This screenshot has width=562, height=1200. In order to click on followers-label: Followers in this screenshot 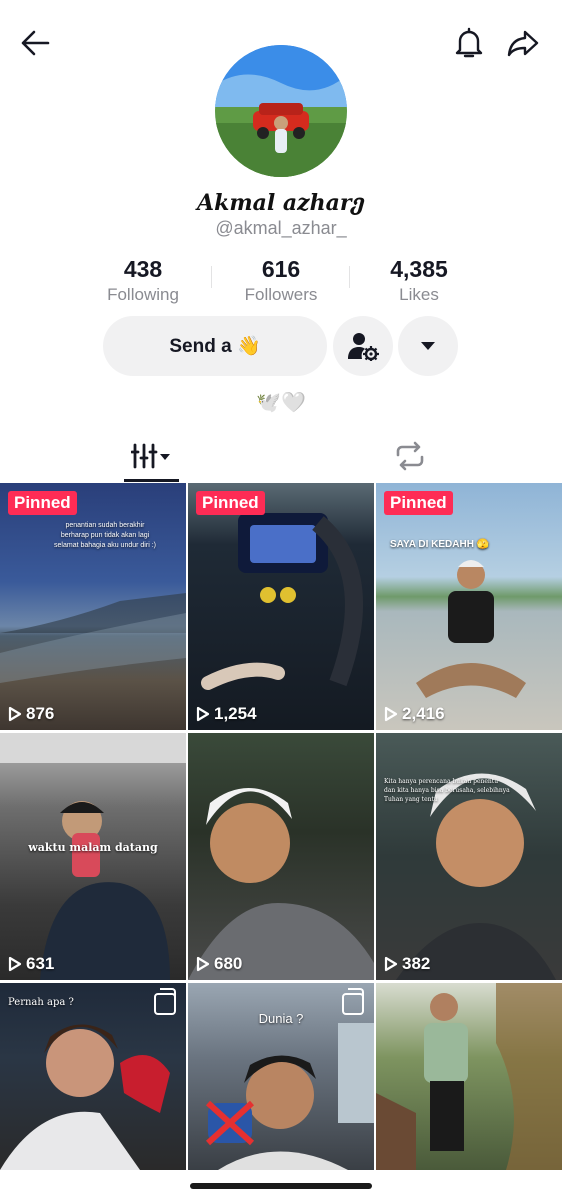, I will do `click(281, 294)`.